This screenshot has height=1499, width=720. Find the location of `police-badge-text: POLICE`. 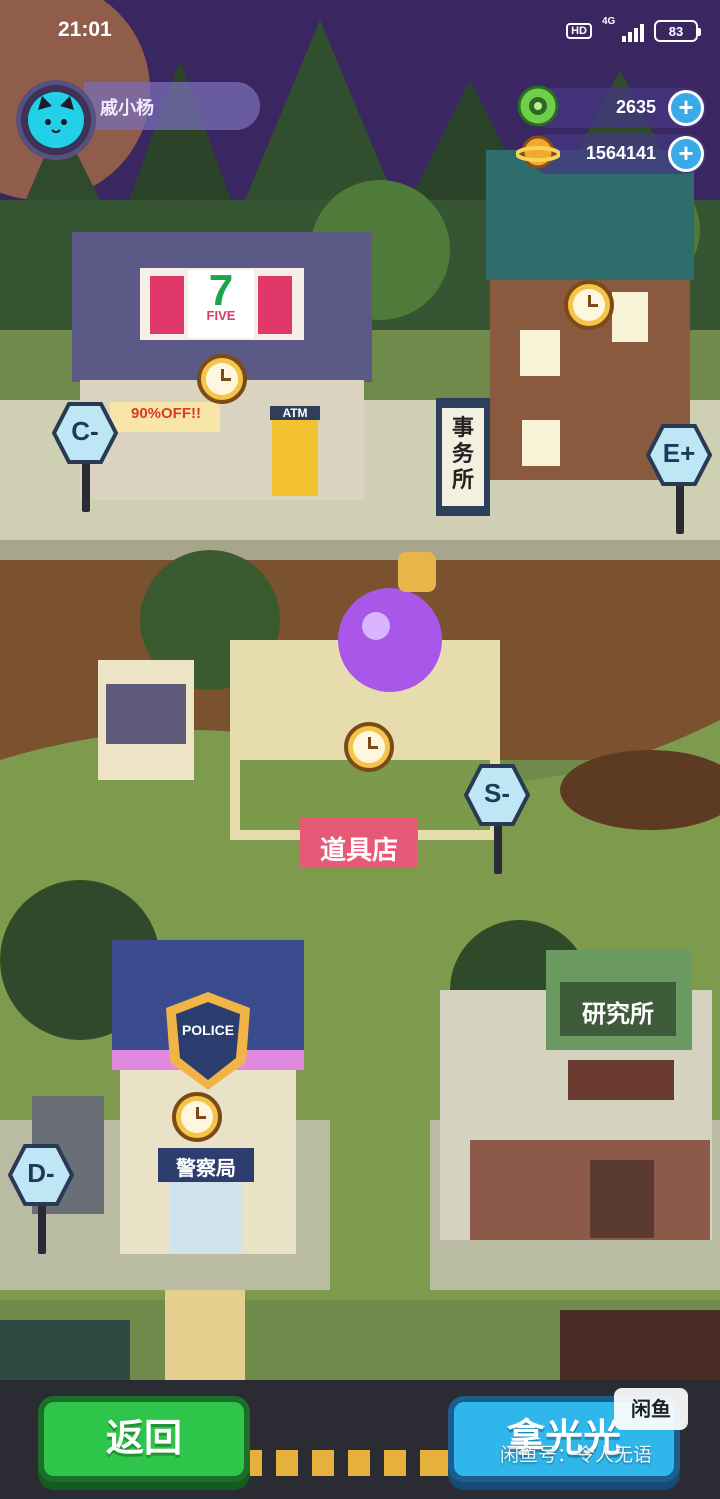

police-badge-text: POLICE is located at coordinates (208, 1030).